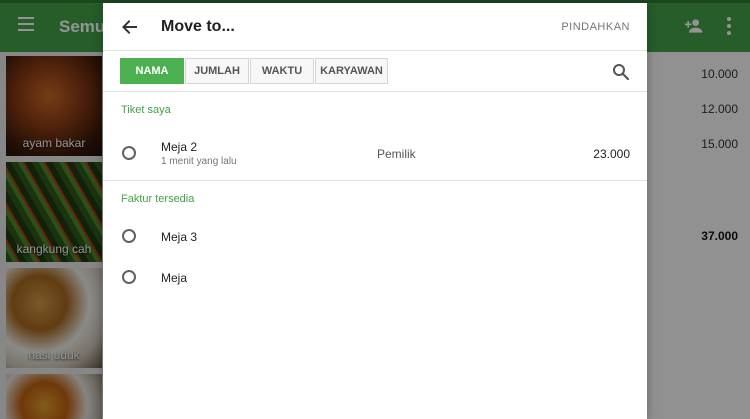  Describe the element at coordinates (375, 180) in the screenshot. I see `section-divider` at that location.